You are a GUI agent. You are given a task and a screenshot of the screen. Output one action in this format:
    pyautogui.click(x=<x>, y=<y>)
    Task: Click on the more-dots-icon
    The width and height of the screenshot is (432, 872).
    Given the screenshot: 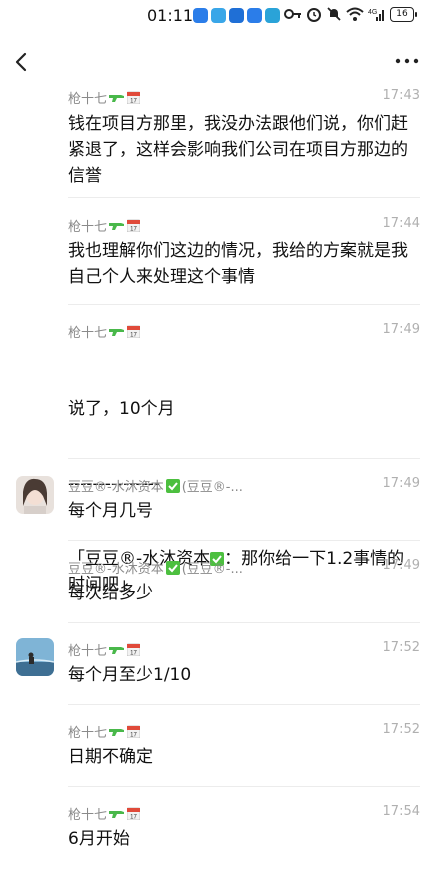 What is the action you would take?
    pyautogui.click(x=407, y=61)
    